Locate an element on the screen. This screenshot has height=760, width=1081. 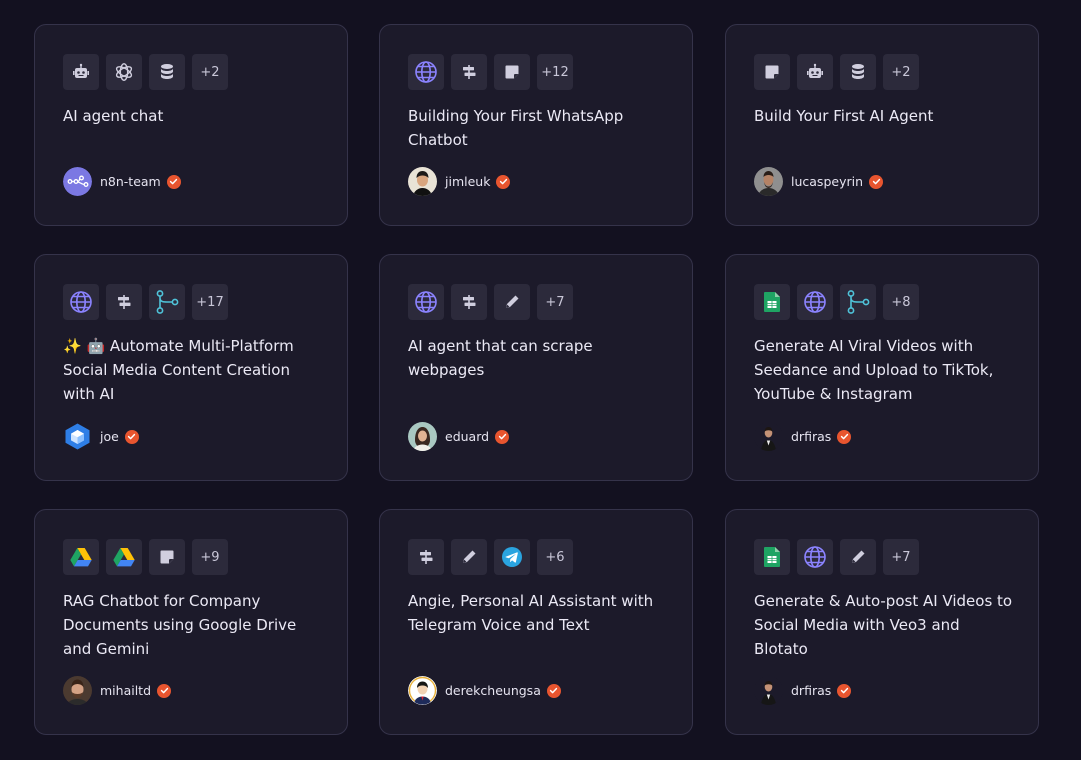
node-icons: +12 is located at coordinates (490, 72).